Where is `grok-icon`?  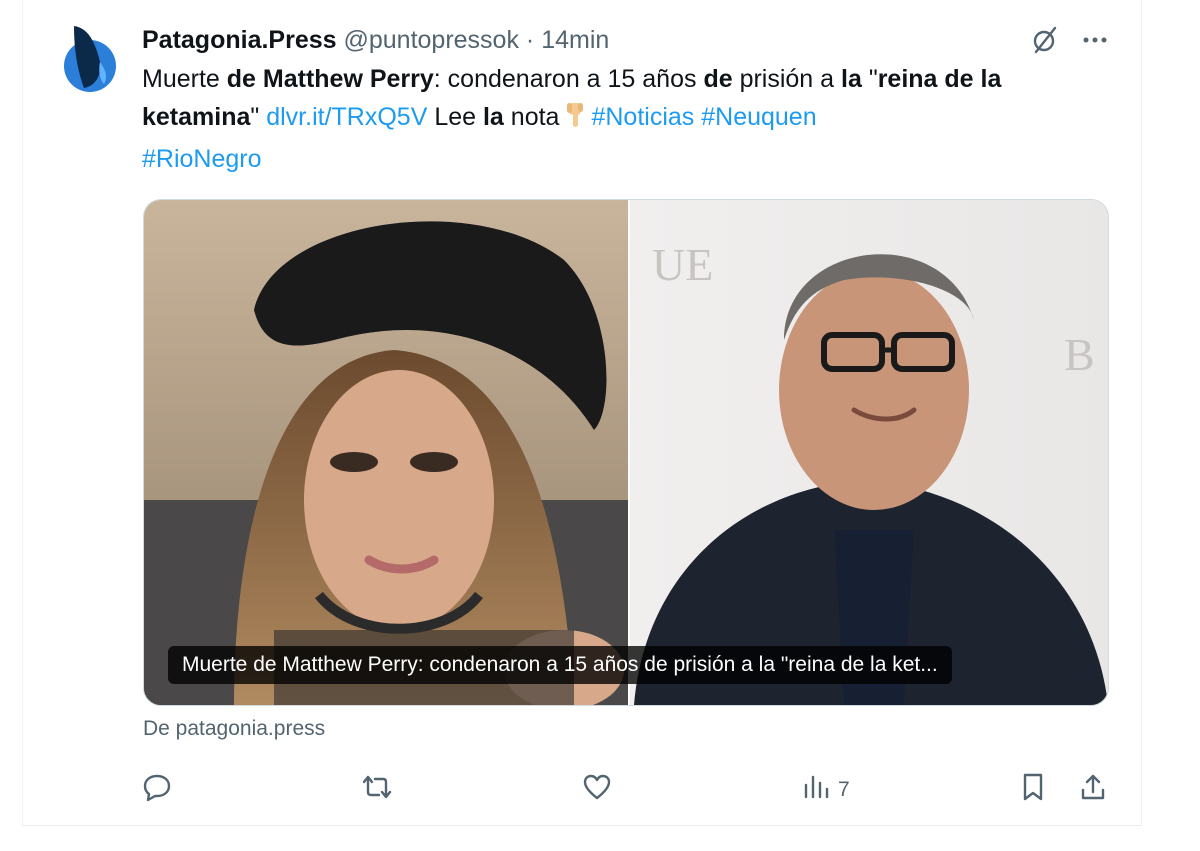 grok-icon is located at coordinates (1045, 40).